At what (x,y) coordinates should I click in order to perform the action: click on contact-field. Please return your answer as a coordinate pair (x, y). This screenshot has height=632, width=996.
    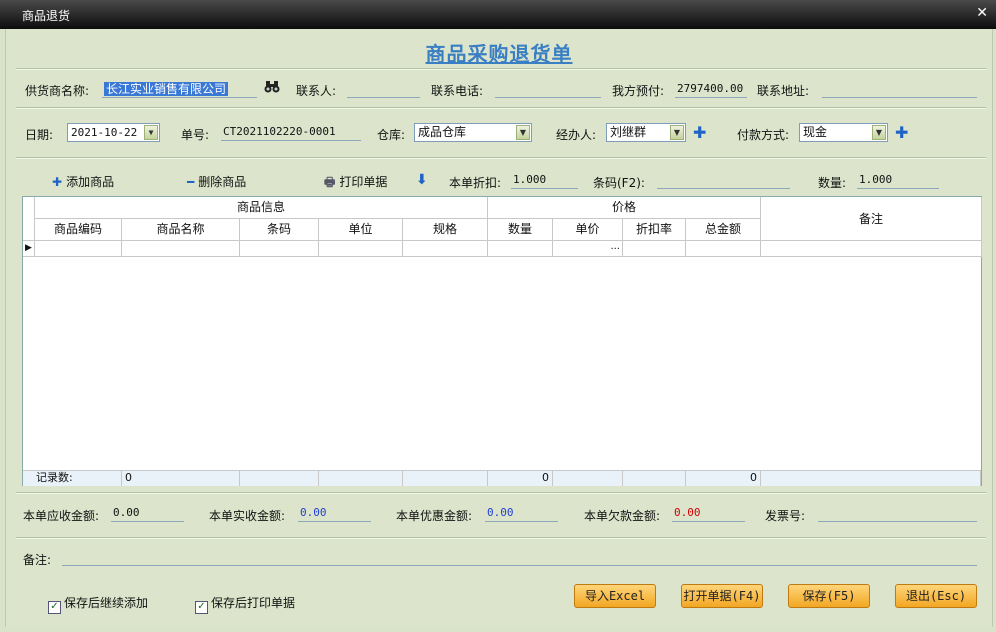
    Looking at the image, I should click on (383, 89).